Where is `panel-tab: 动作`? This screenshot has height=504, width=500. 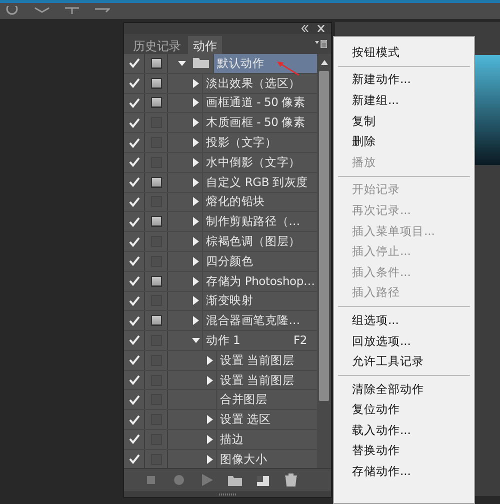
panel-tab: 动作 is located at coordinates (205, 45).